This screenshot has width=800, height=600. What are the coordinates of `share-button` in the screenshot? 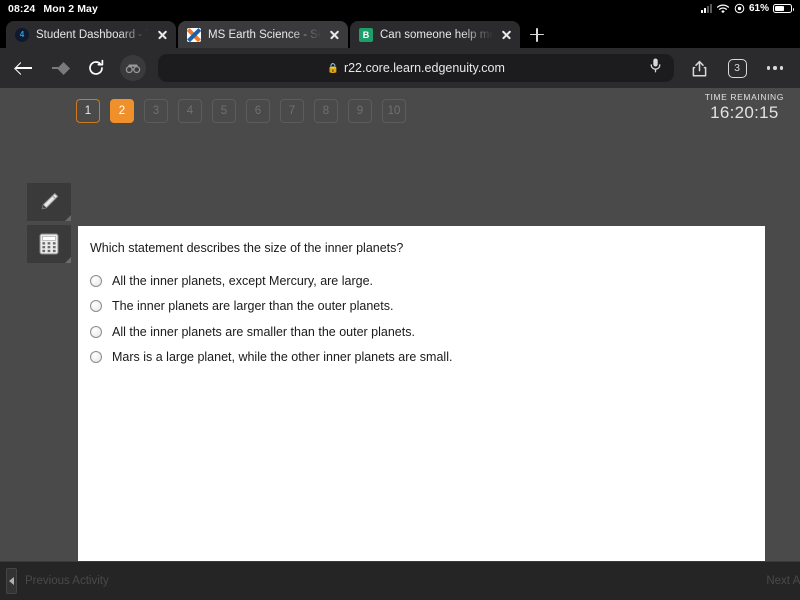 It's located at (699, 68).